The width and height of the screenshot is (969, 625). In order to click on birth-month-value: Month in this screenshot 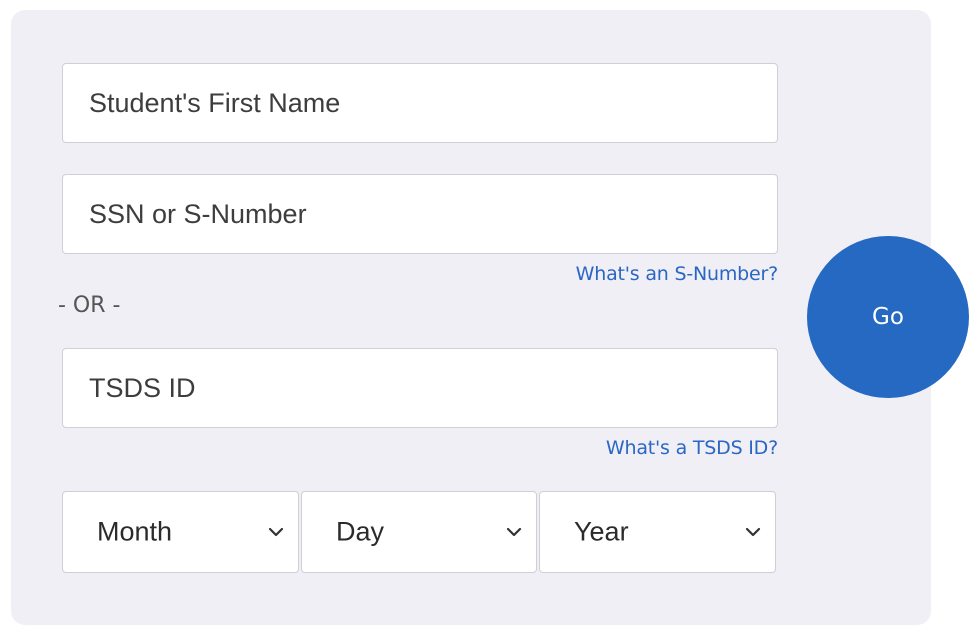, I will do `click(135, 531)`.